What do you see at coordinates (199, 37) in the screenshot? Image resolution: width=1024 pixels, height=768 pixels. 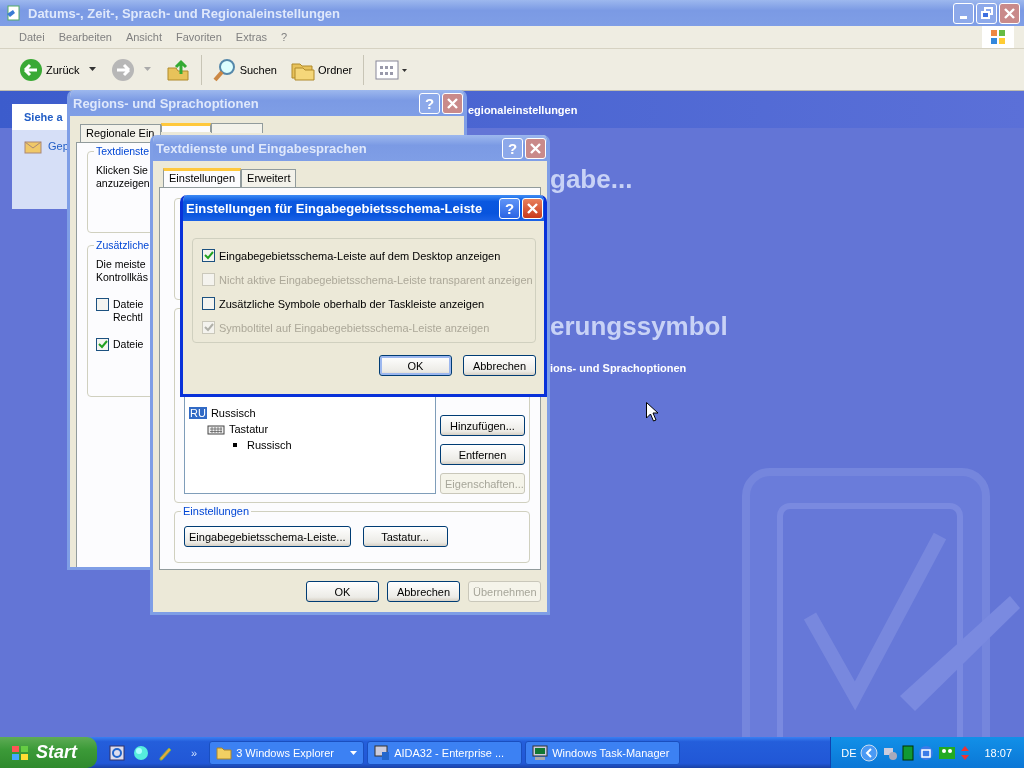 I see `menu-item: Favoriten` at bounding box center [199, 37].